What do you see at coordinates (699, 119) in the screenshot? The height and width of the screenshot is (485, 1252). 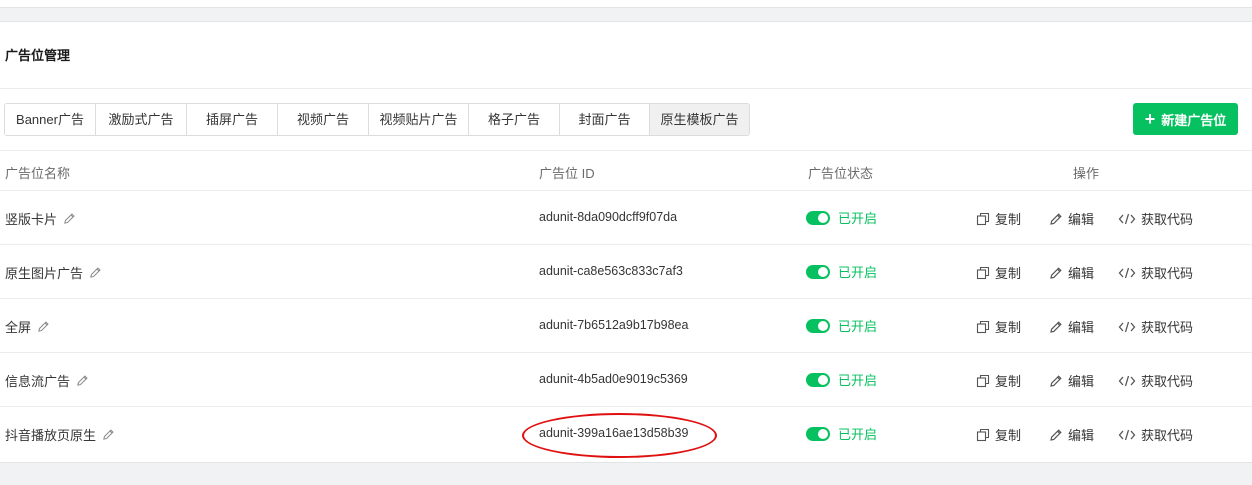 I see `tab-native-template: 原生模板广告` at bounding box center [699, 119].